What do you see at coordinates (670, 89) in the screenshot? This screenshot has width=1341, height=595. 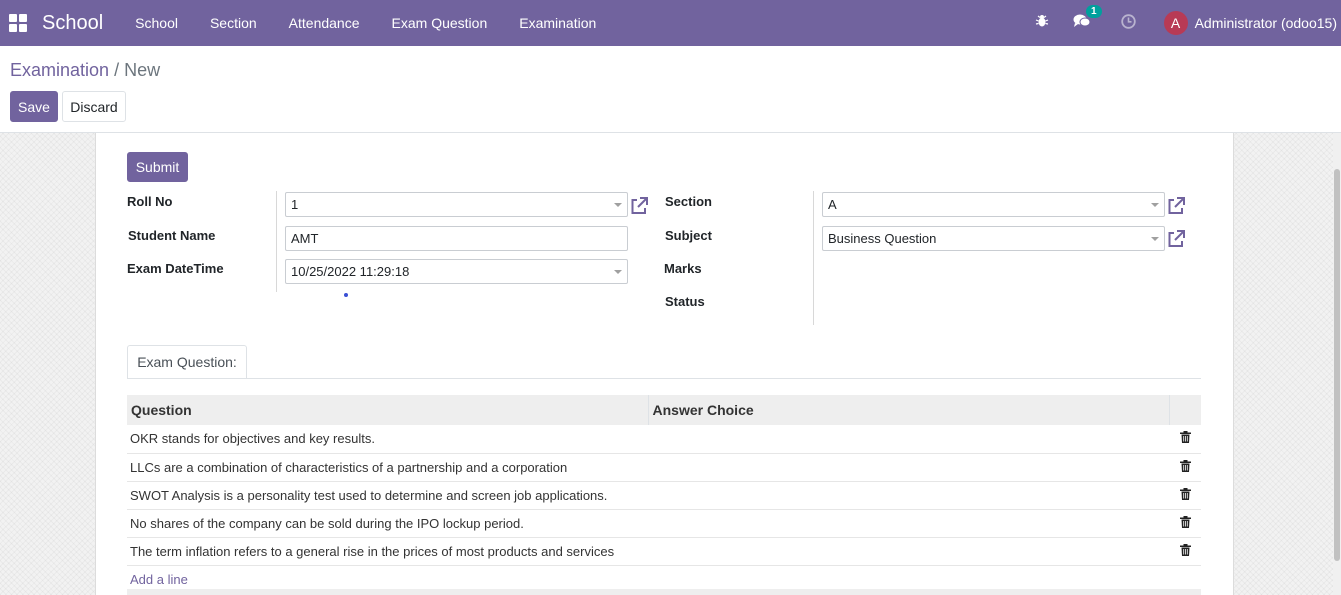 I see `control-panel: Examination / New Save Discard` at bounding box center [670, 89].